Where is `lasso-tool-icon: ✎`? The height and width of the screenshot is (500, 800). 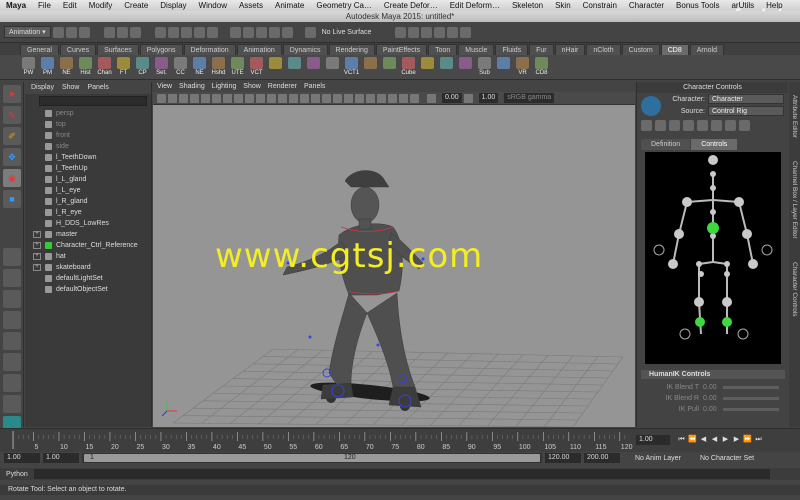
lasso-tool-icon: ✎ is located at coordinates (12, 115).